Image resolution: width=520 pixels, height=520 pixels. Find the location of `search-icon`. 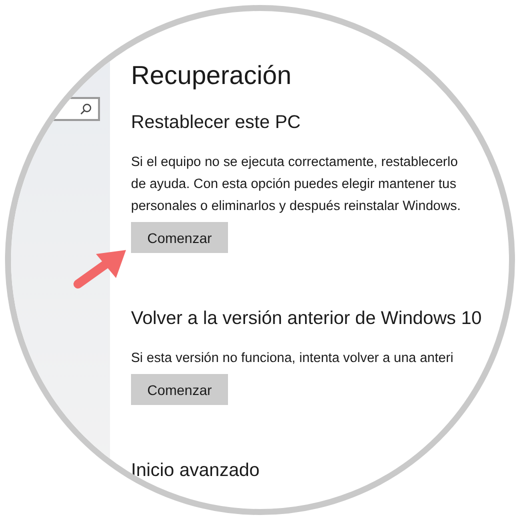

search-icon is located at coordinates (86, 109).